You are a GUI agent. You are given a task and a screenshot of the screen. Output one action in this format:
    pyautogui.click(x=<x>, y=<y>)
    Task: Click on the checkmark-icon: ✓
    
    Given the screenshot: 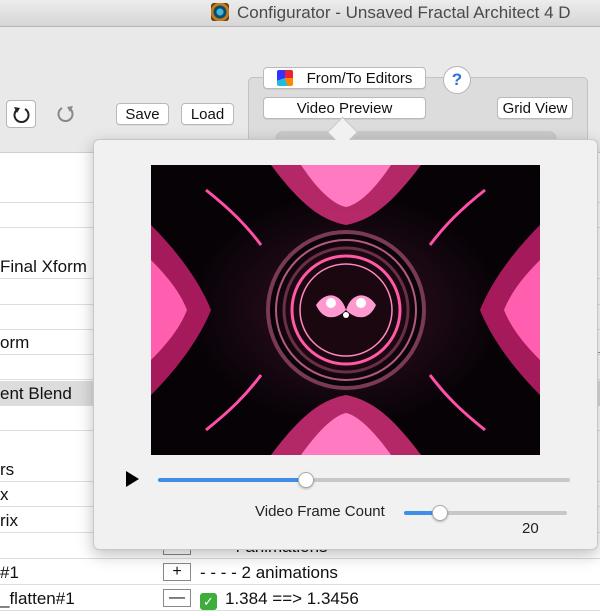 What is the action you would take?
    pyautogui.click(x=208, y=601)
    